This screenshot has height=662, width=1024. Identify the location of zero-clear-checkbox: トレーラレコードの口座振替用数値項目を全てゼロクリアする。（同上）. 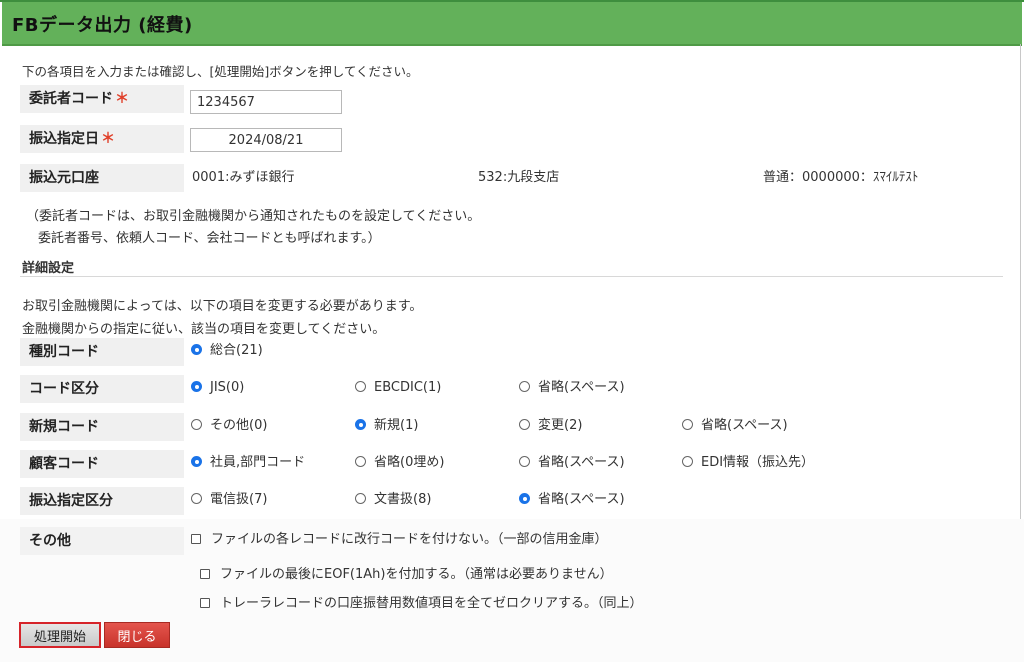
(421, 604).